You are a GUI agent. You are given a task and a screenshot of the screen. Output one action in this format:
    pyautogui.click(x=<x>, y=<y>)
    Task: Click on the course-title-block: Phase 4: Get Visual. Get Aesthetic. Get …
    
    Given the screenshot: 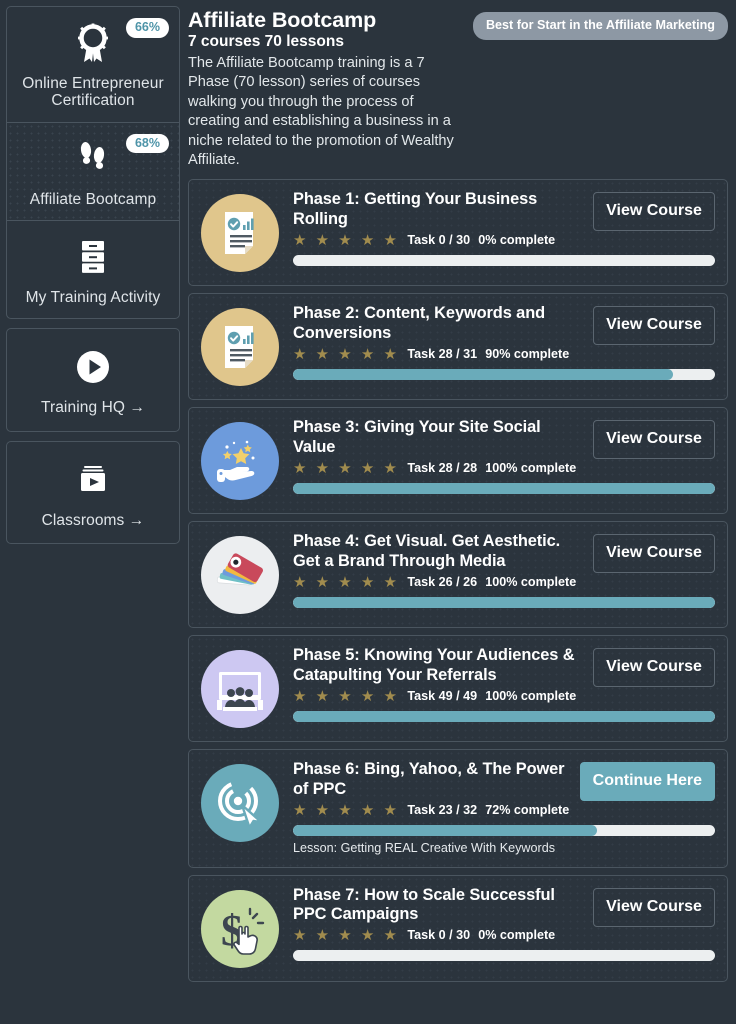 What is the action you would take?
    pyautogui.click(x=438, y=560)
    